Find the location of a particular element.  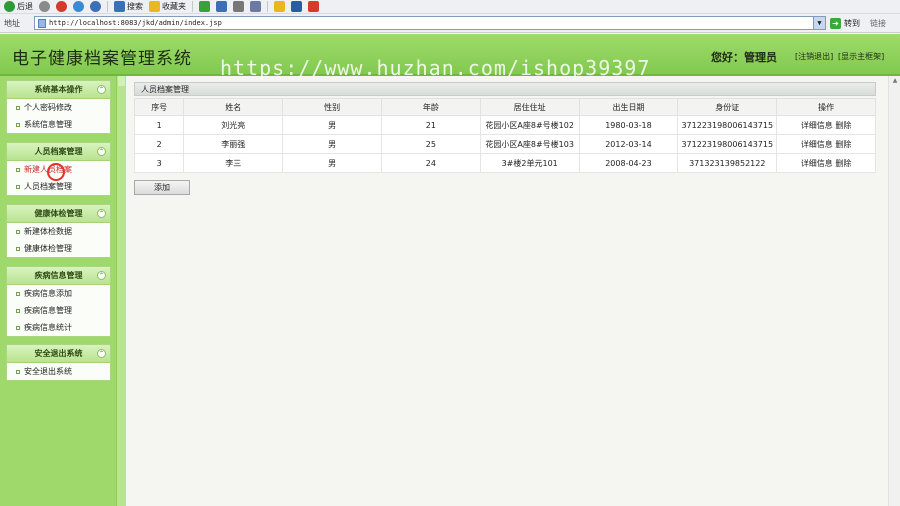

sidebar-group-header: 人员档案管理 ⌃ is located at coordinates (58, 152).